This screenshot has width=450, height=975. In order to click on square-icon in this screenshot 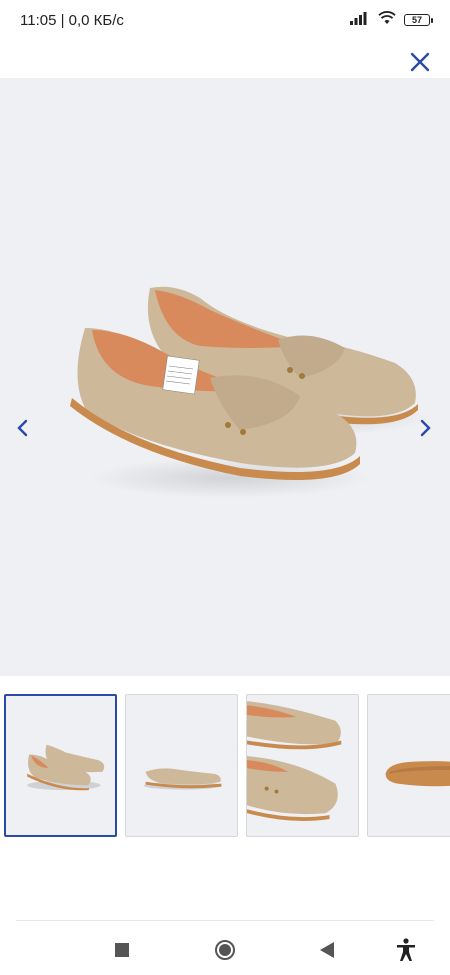, I will do `click(122, 952)`.